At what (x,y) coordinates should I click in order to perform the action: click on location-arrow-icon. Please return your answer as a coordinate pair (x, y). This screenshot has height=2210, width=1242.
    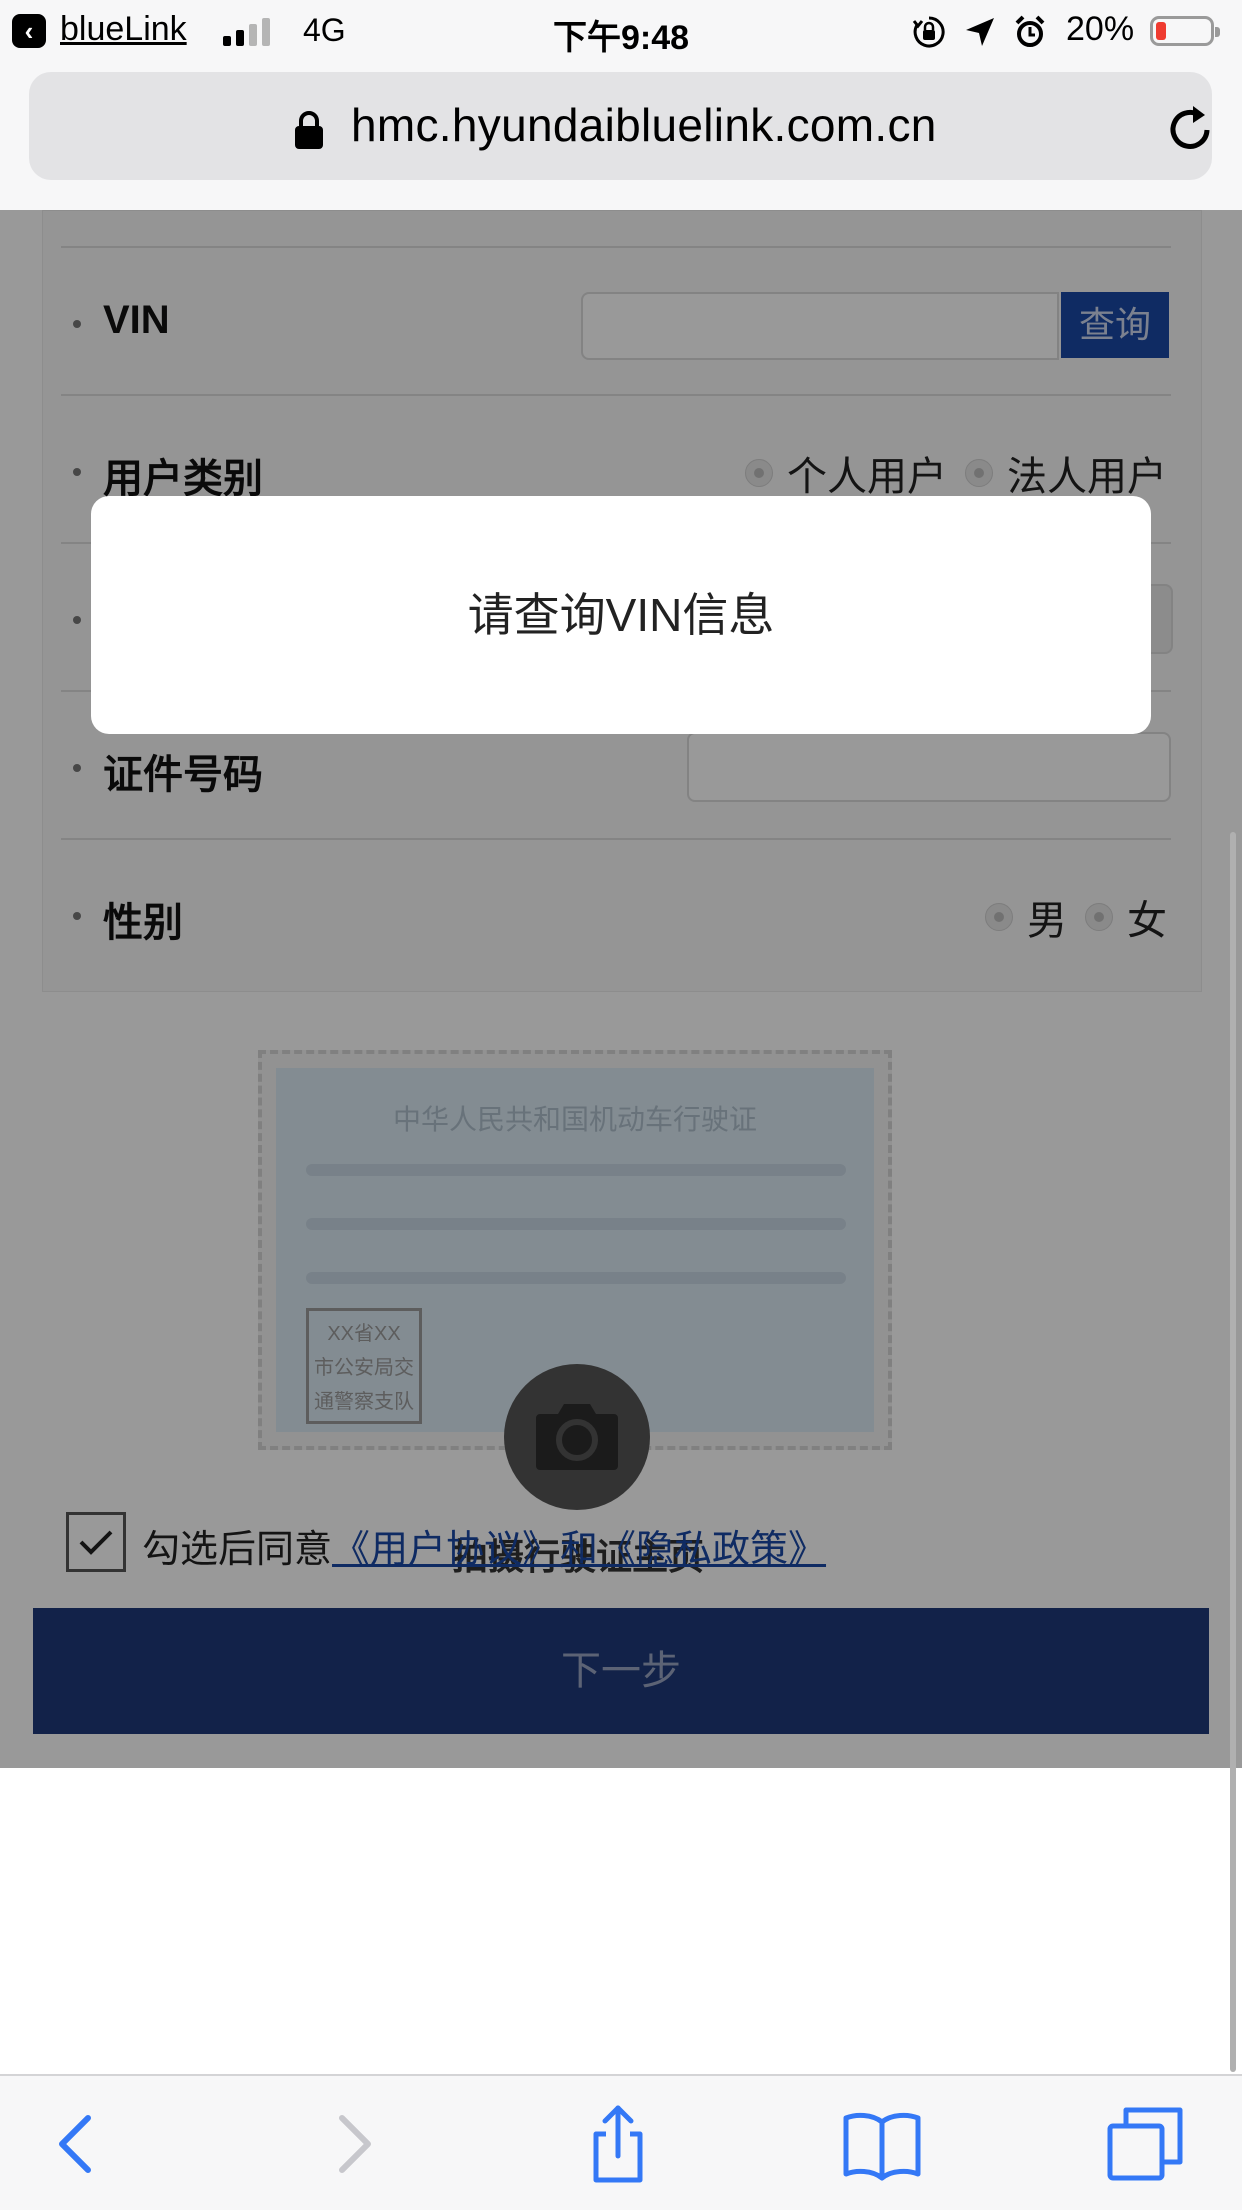
    Looking at the image, I should click on (980, 32).